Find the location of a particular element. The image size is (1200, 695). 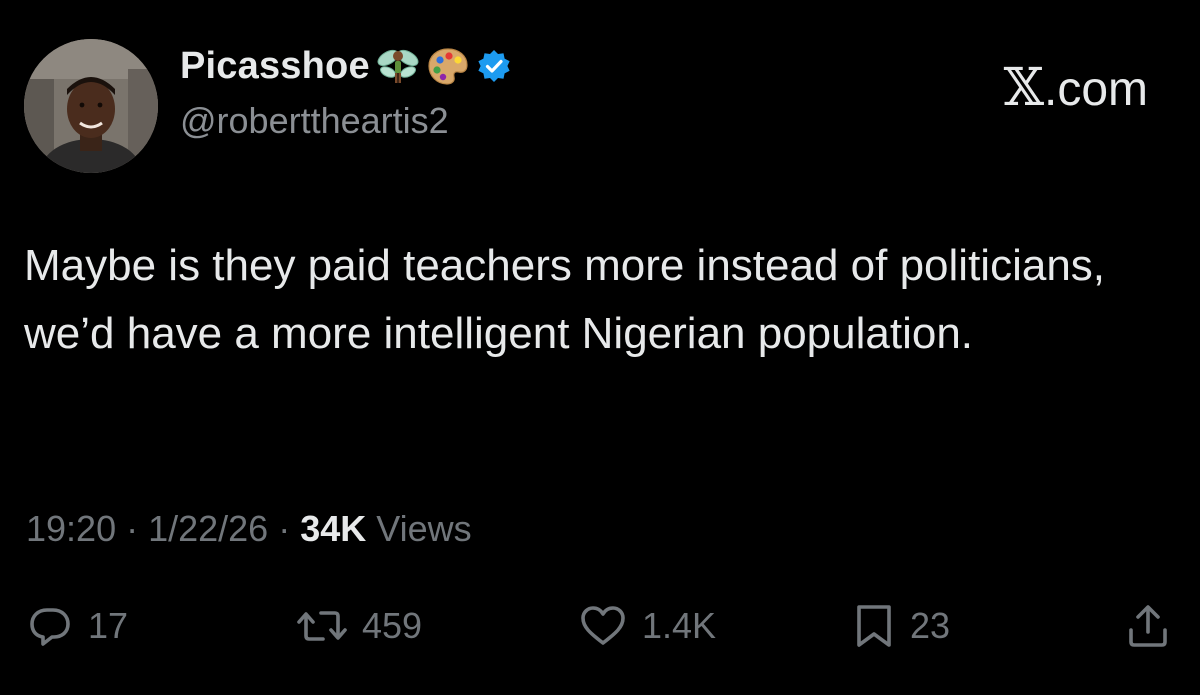

reply-button: 17 is located at coordinates (77, 626).